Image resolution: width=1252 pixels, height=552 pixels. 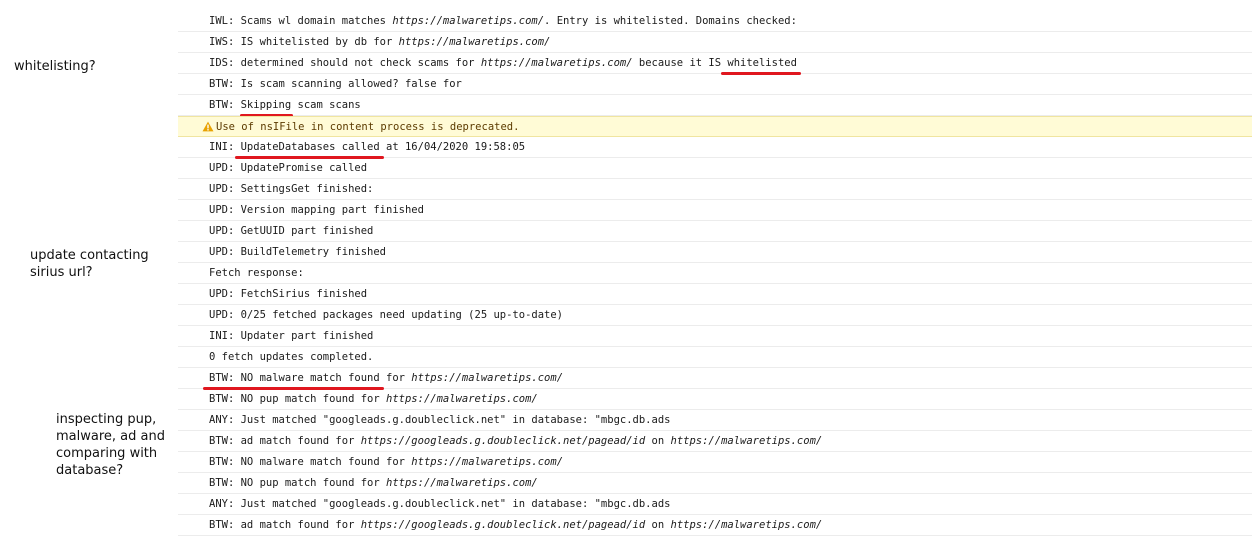 I want to click on log-text: BTW: Is scam scanning allowed? false for, so click(x=335, y=84).